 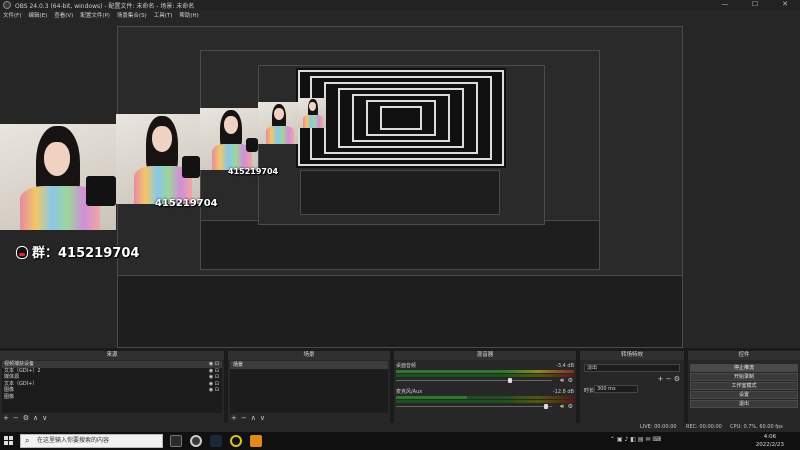 I want to click on volume-slider-desktop: 🔊︎ ⚙, so click(x=485, y=381).